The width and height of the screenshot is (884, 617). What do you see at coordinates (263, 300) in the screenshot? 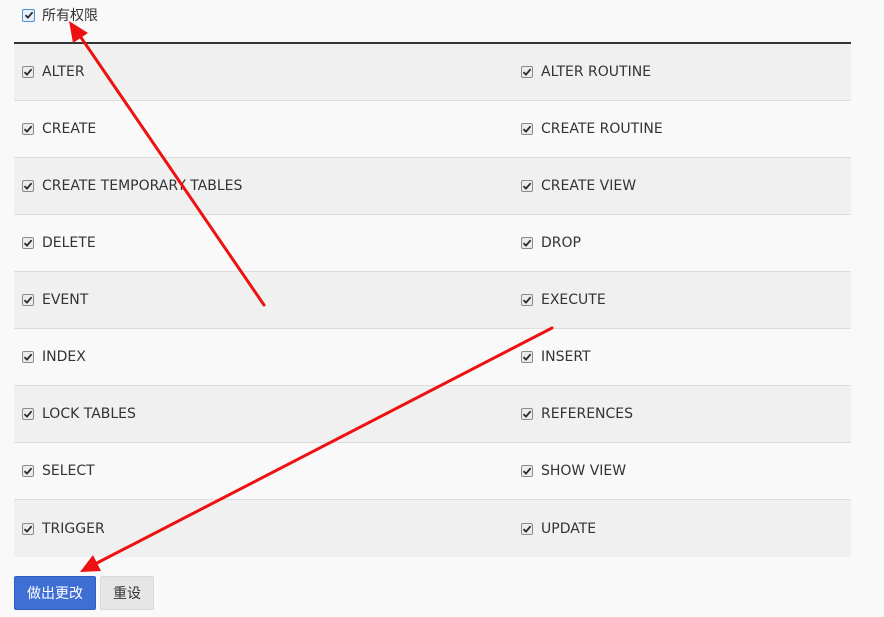
I see `privilege-event: EVENT` at bounding box center [263, 300].